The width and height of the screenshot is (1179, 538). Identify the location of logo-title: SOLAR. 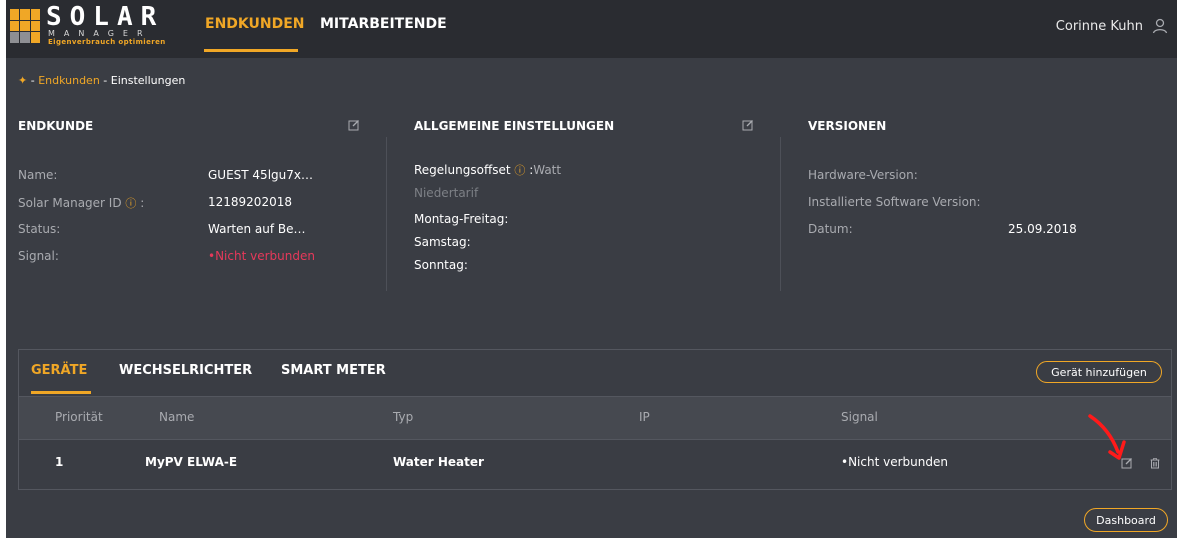
(105, 17).